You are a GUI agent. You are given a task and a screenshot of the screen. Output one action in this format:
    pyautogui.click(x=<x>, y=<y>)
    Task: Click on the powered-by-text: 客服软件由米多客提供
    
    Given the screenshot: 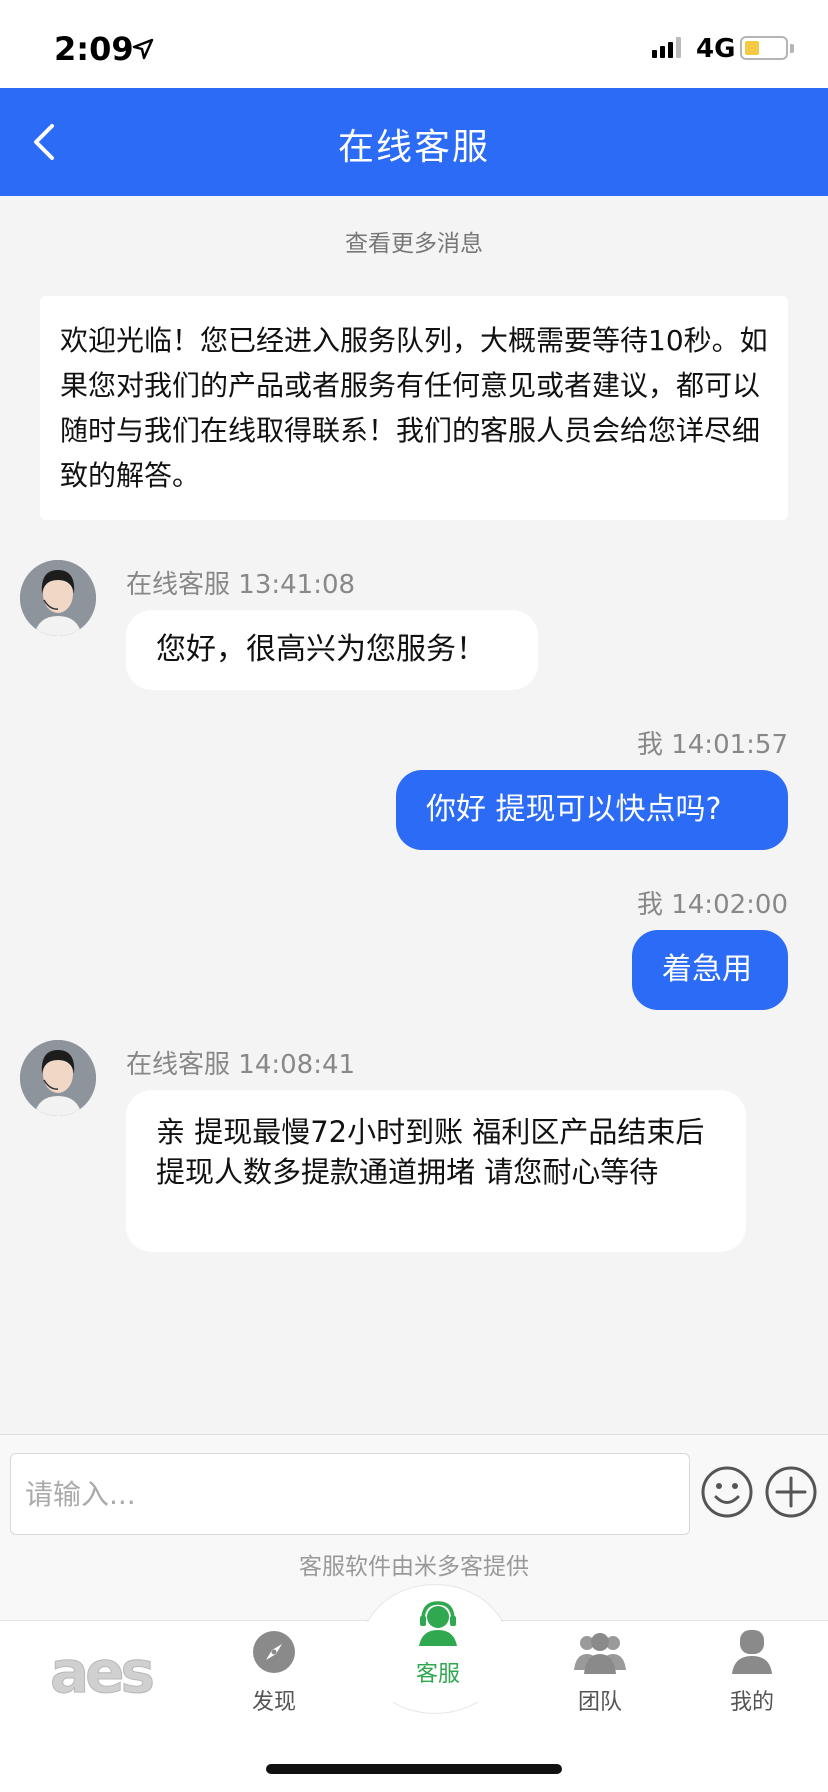 What is the action you would take?
    pyautogui.click(x=414, y=1567)
    